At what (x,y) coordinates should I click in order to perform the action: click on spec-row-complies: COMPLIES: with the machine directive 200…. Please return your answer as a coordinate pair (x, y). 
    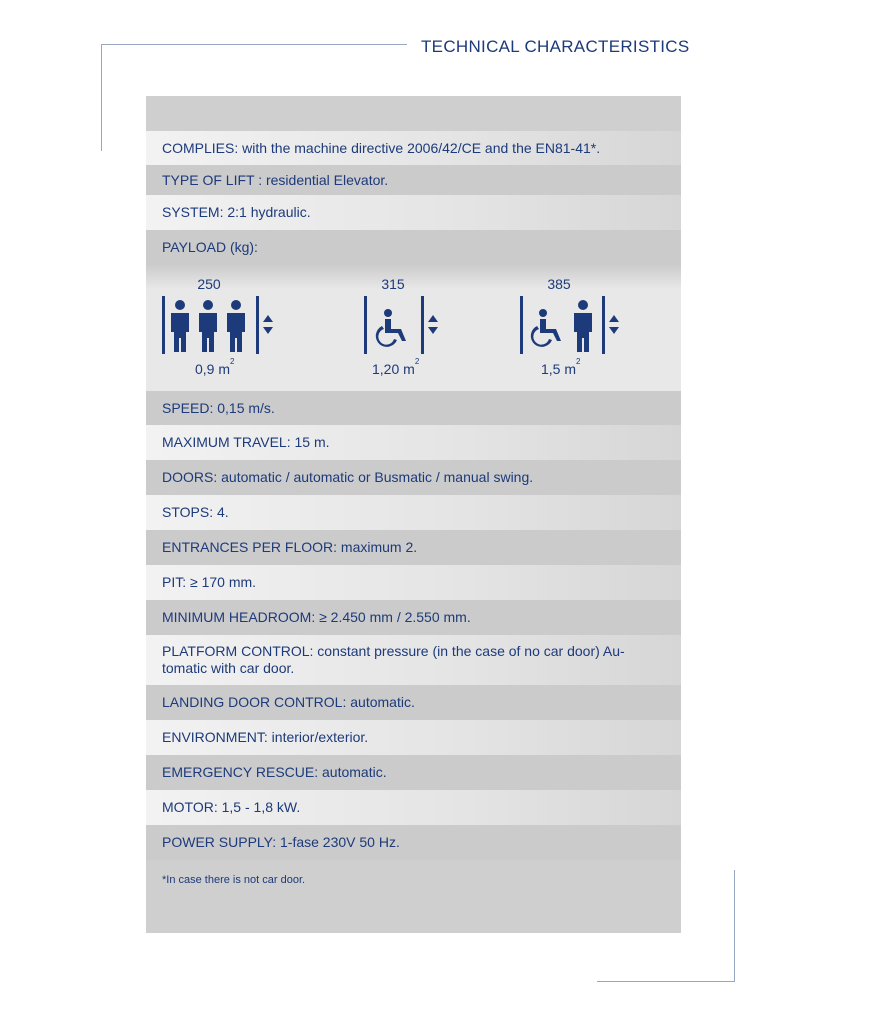
    Looking at the image, I should click on (413, 148).